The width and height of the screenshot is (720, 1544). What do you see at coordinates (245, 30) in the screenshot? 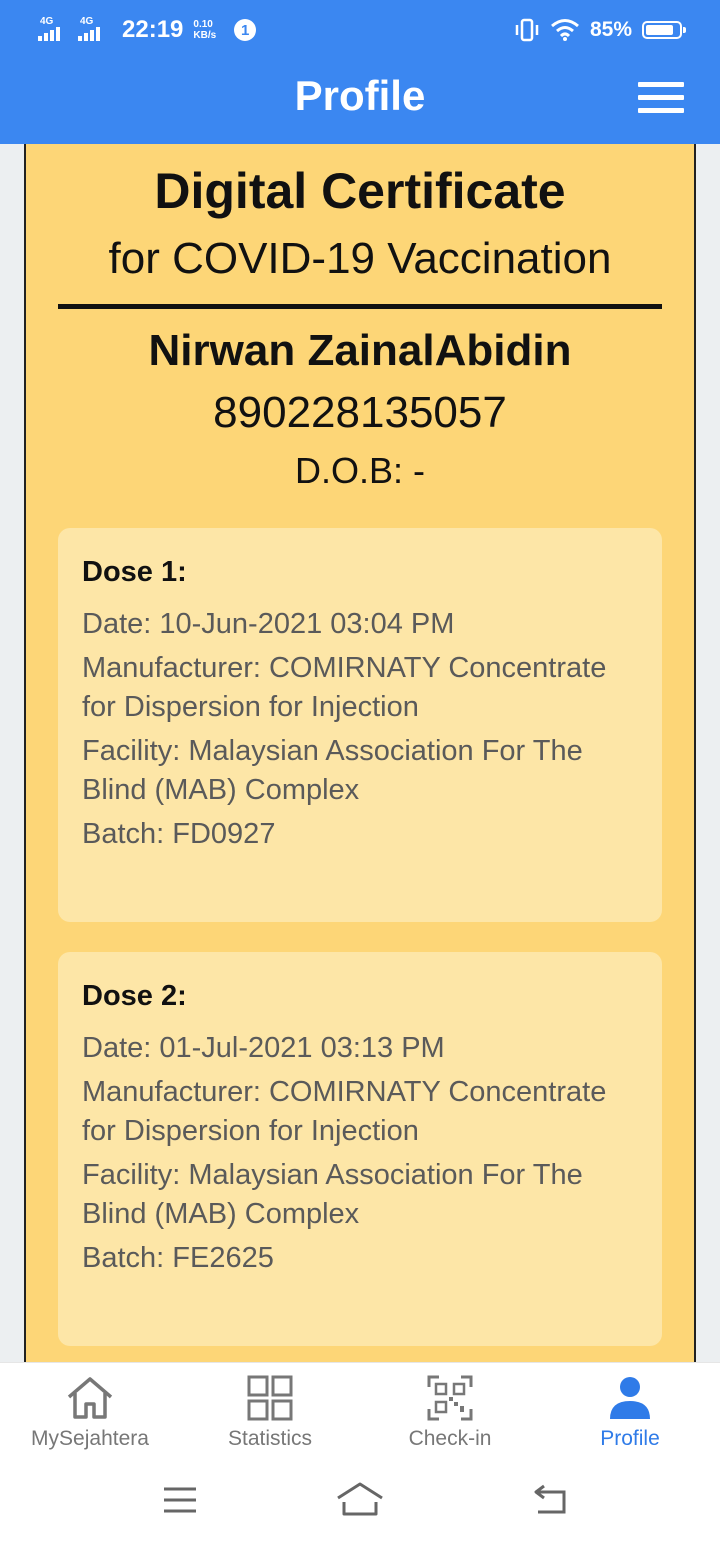
I see `notification-count-badge: 1` at bounding box center [245, 30].